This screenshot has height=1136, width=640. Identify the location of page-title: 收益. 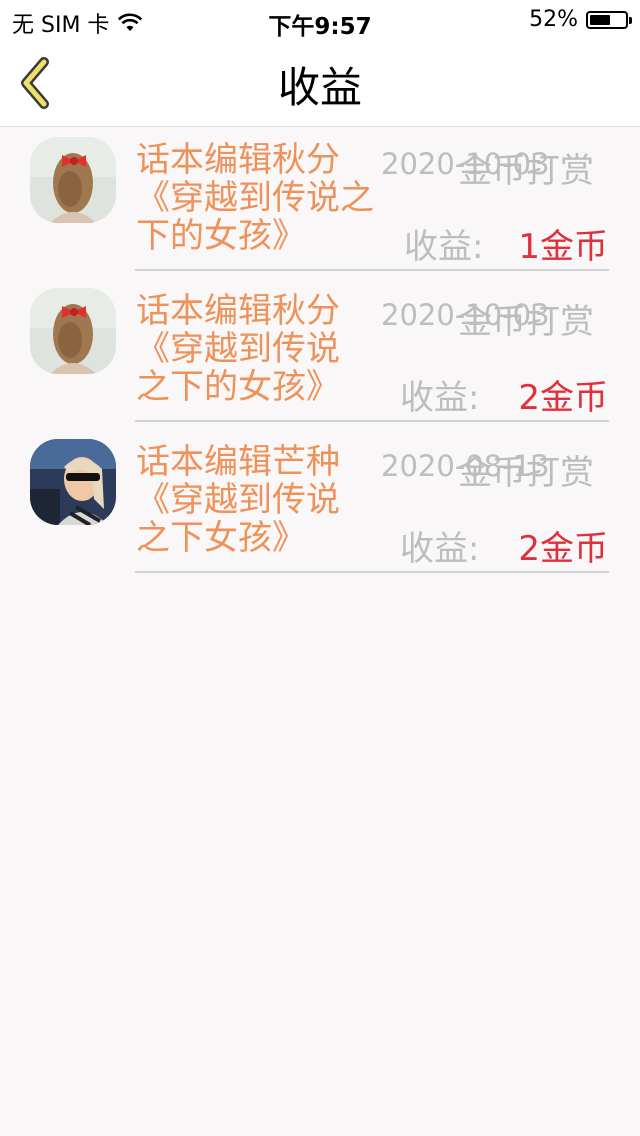
(319, 87).